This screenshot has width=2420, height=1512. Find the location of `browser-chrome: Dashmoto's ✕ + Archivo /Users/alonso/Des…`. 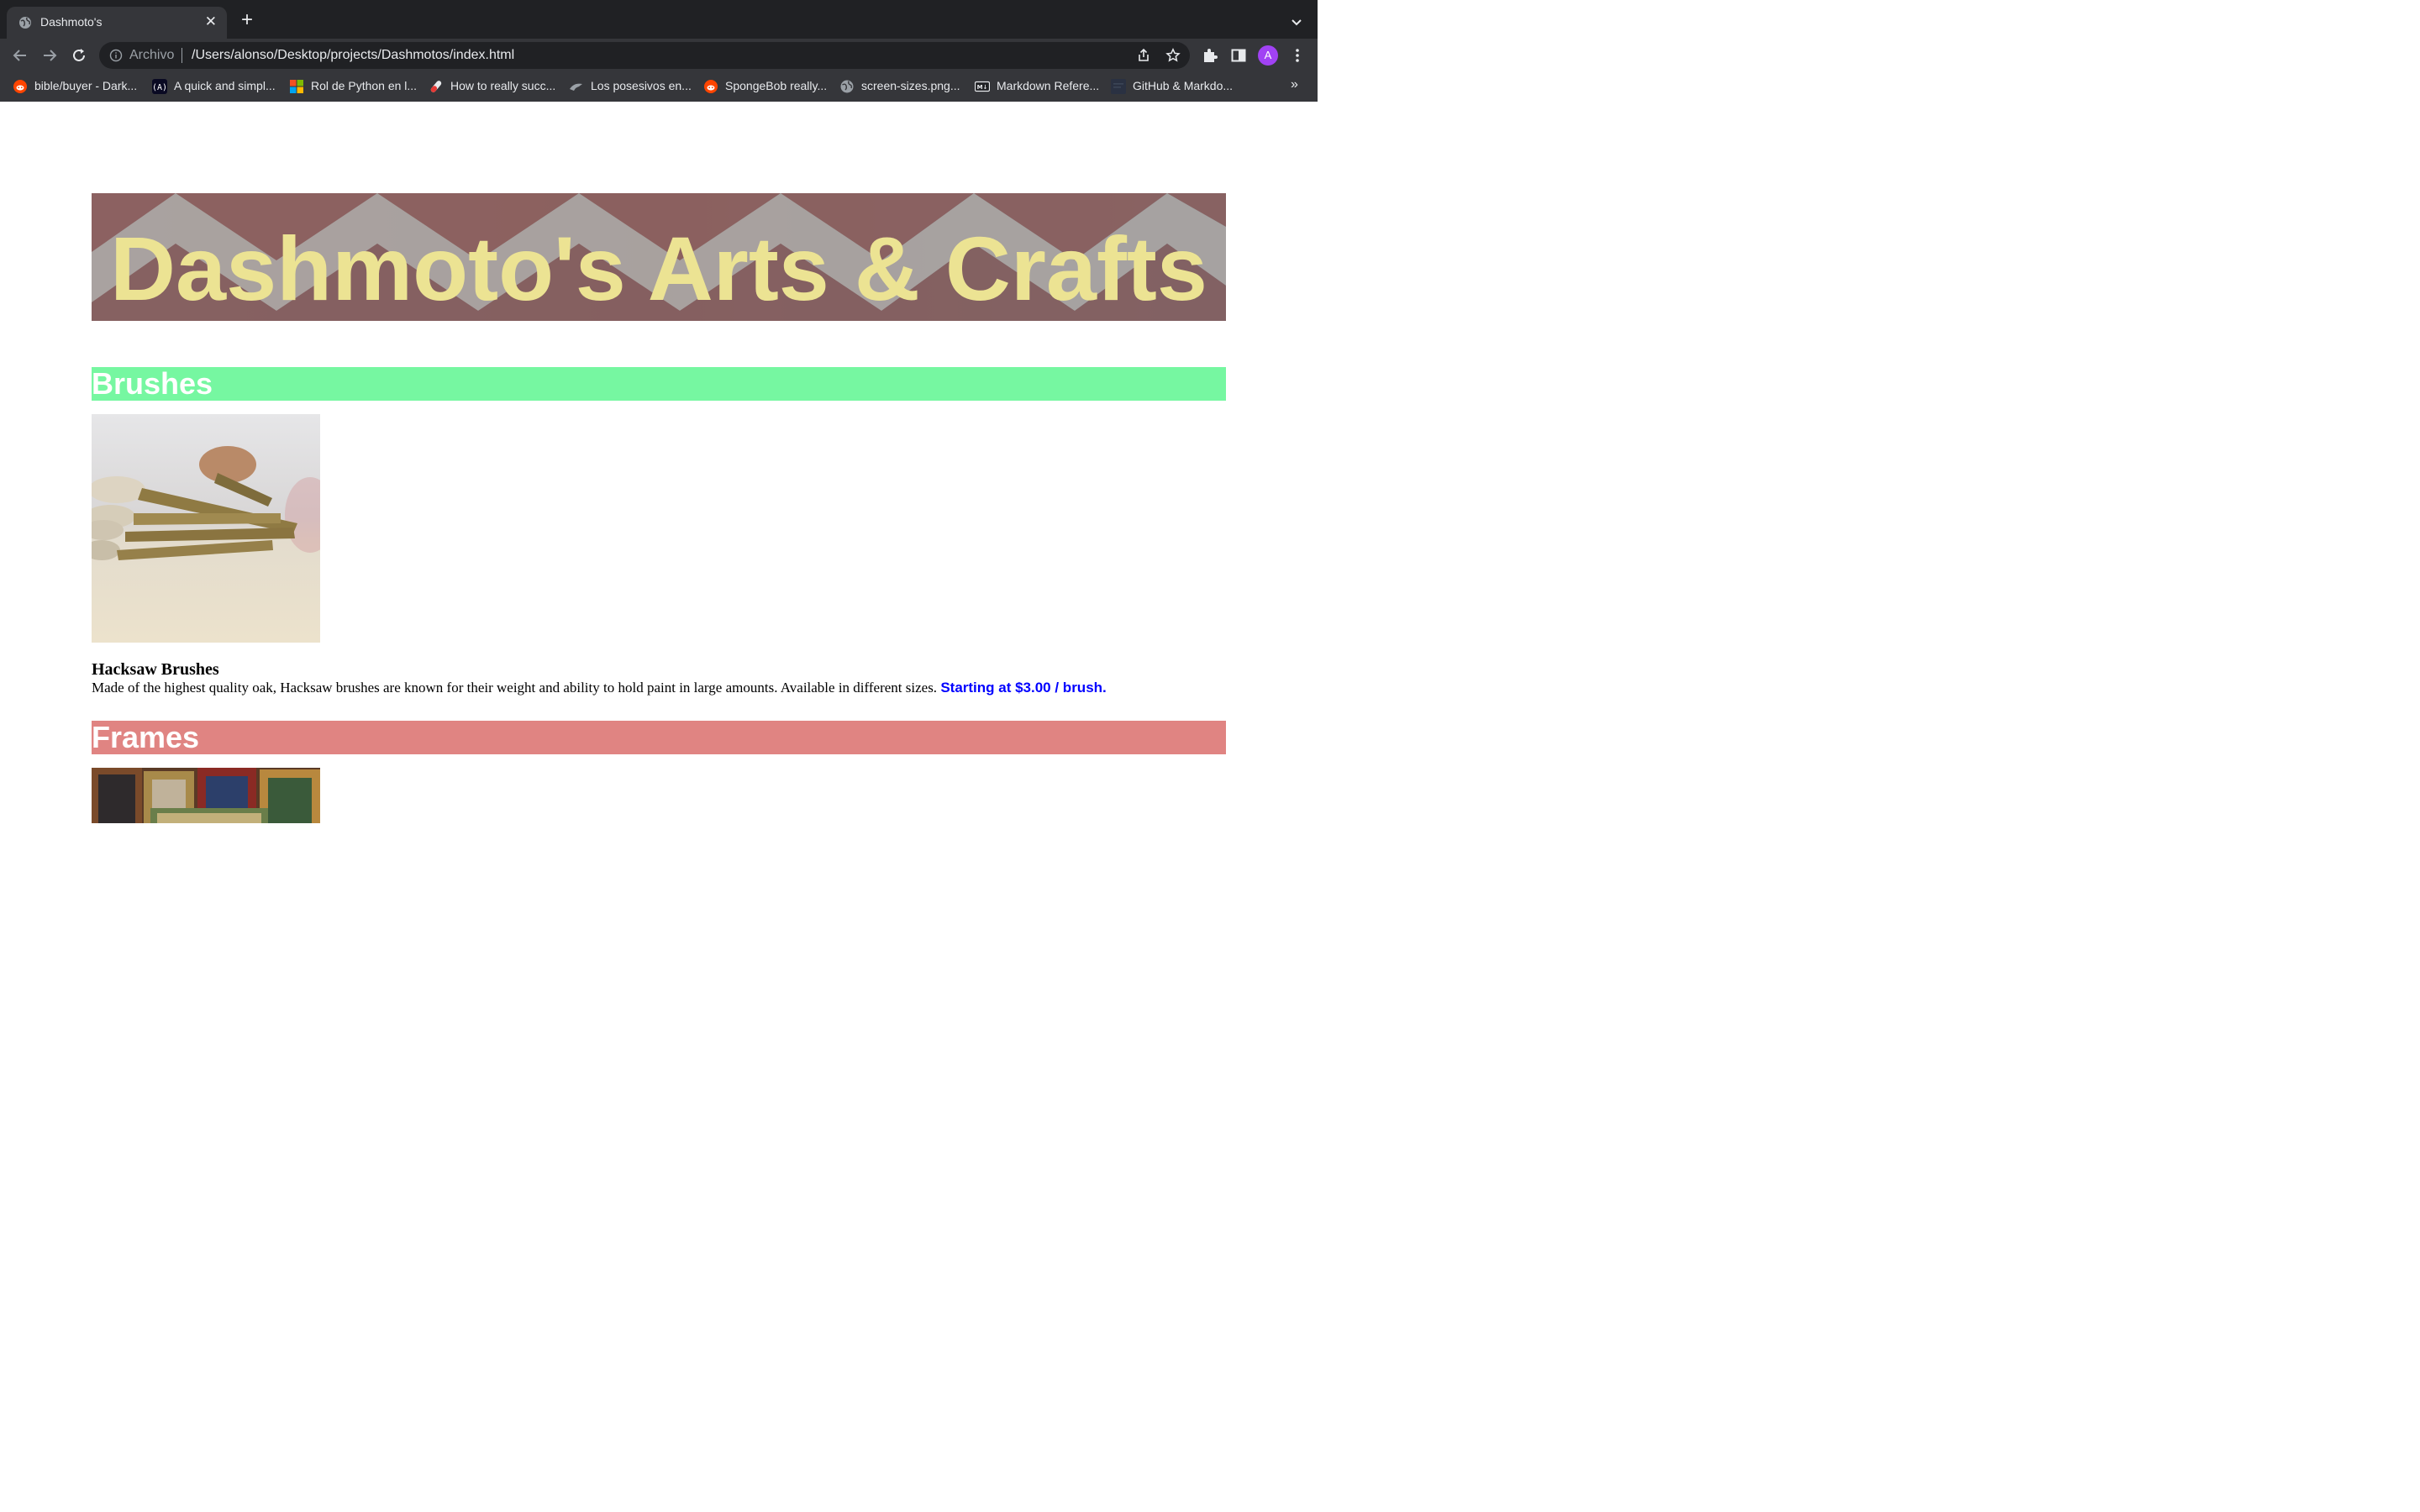

browser-chrome: Dashmoto's ✕ + Archivo /Users/alonso/Des… is located at coordinates (659, 51).